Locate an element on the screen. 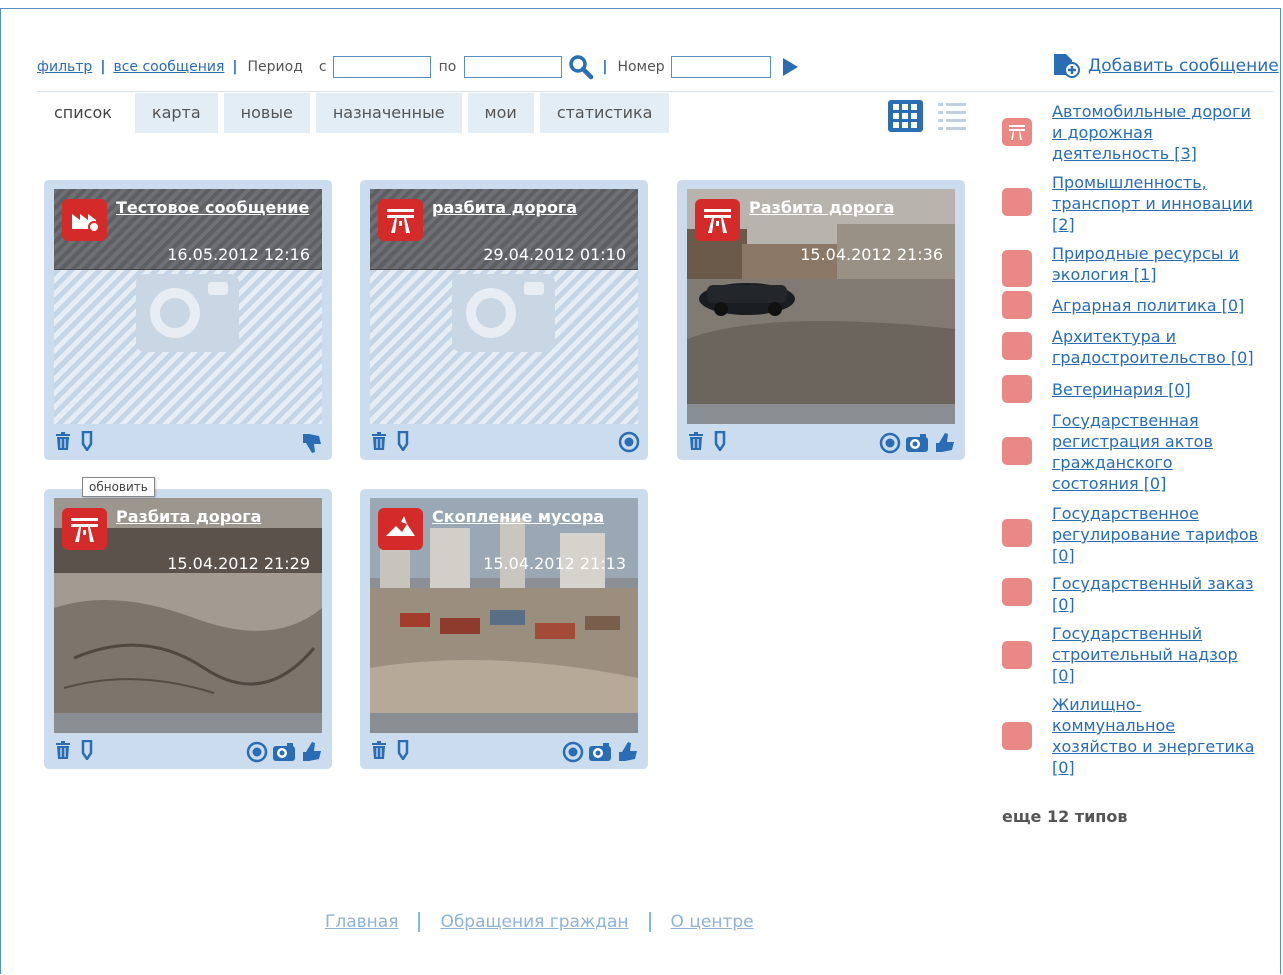  category-label: Государственный строительный надзор [0] is located at coordinates (1157, 654).